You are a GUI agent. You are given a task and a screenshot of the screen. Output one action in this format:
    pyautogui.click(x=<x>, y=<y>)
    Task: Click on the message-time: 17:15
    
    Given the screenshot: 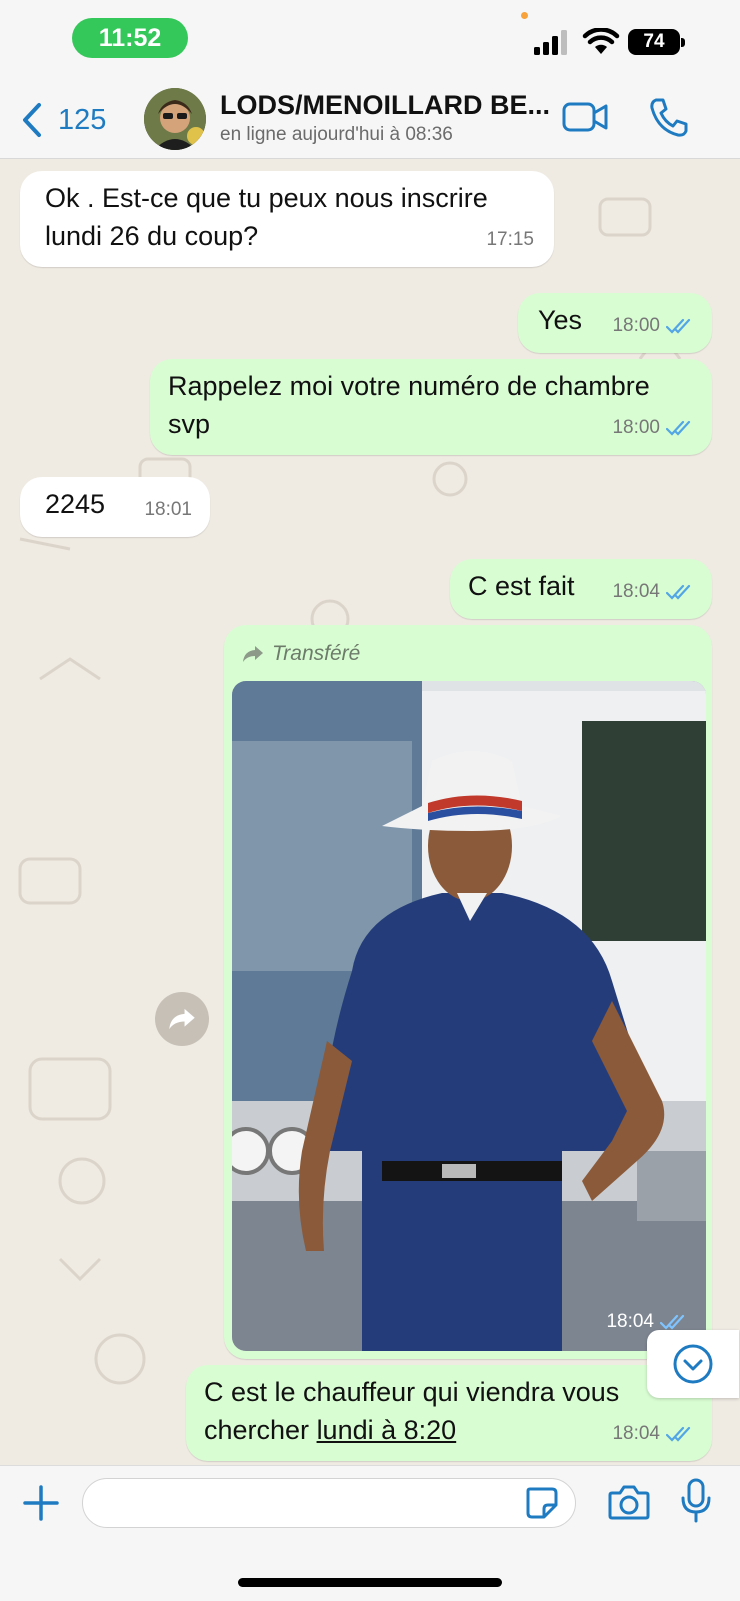 What is the action you would take?
    pyautogui.click(x=510, y=239)
    